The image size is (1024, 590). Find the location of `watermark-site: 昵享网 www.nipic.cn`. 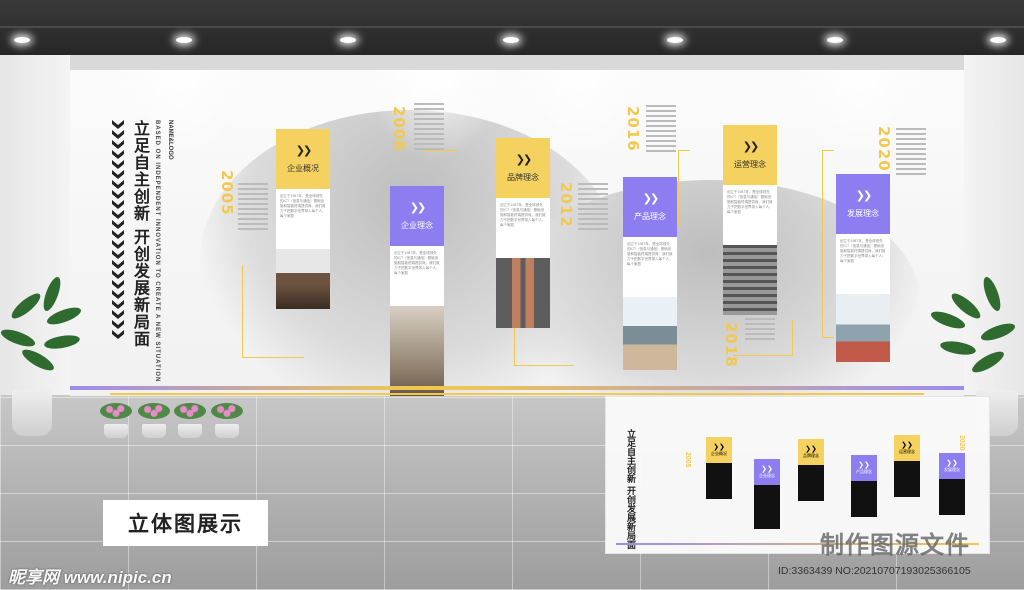

watermark-site: 昵享网 www.nipic.cn is located at coordinates (90, 577).